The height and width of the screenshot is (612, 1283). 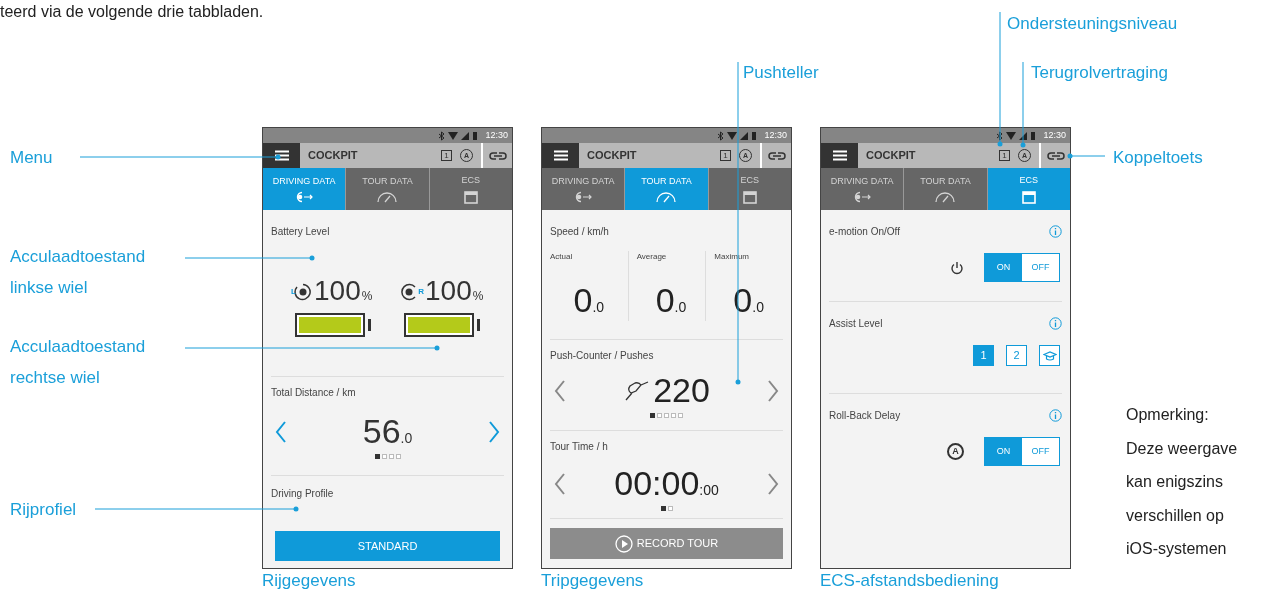 I want to click on distance-value: 56.0, so click(x=387, y=432).